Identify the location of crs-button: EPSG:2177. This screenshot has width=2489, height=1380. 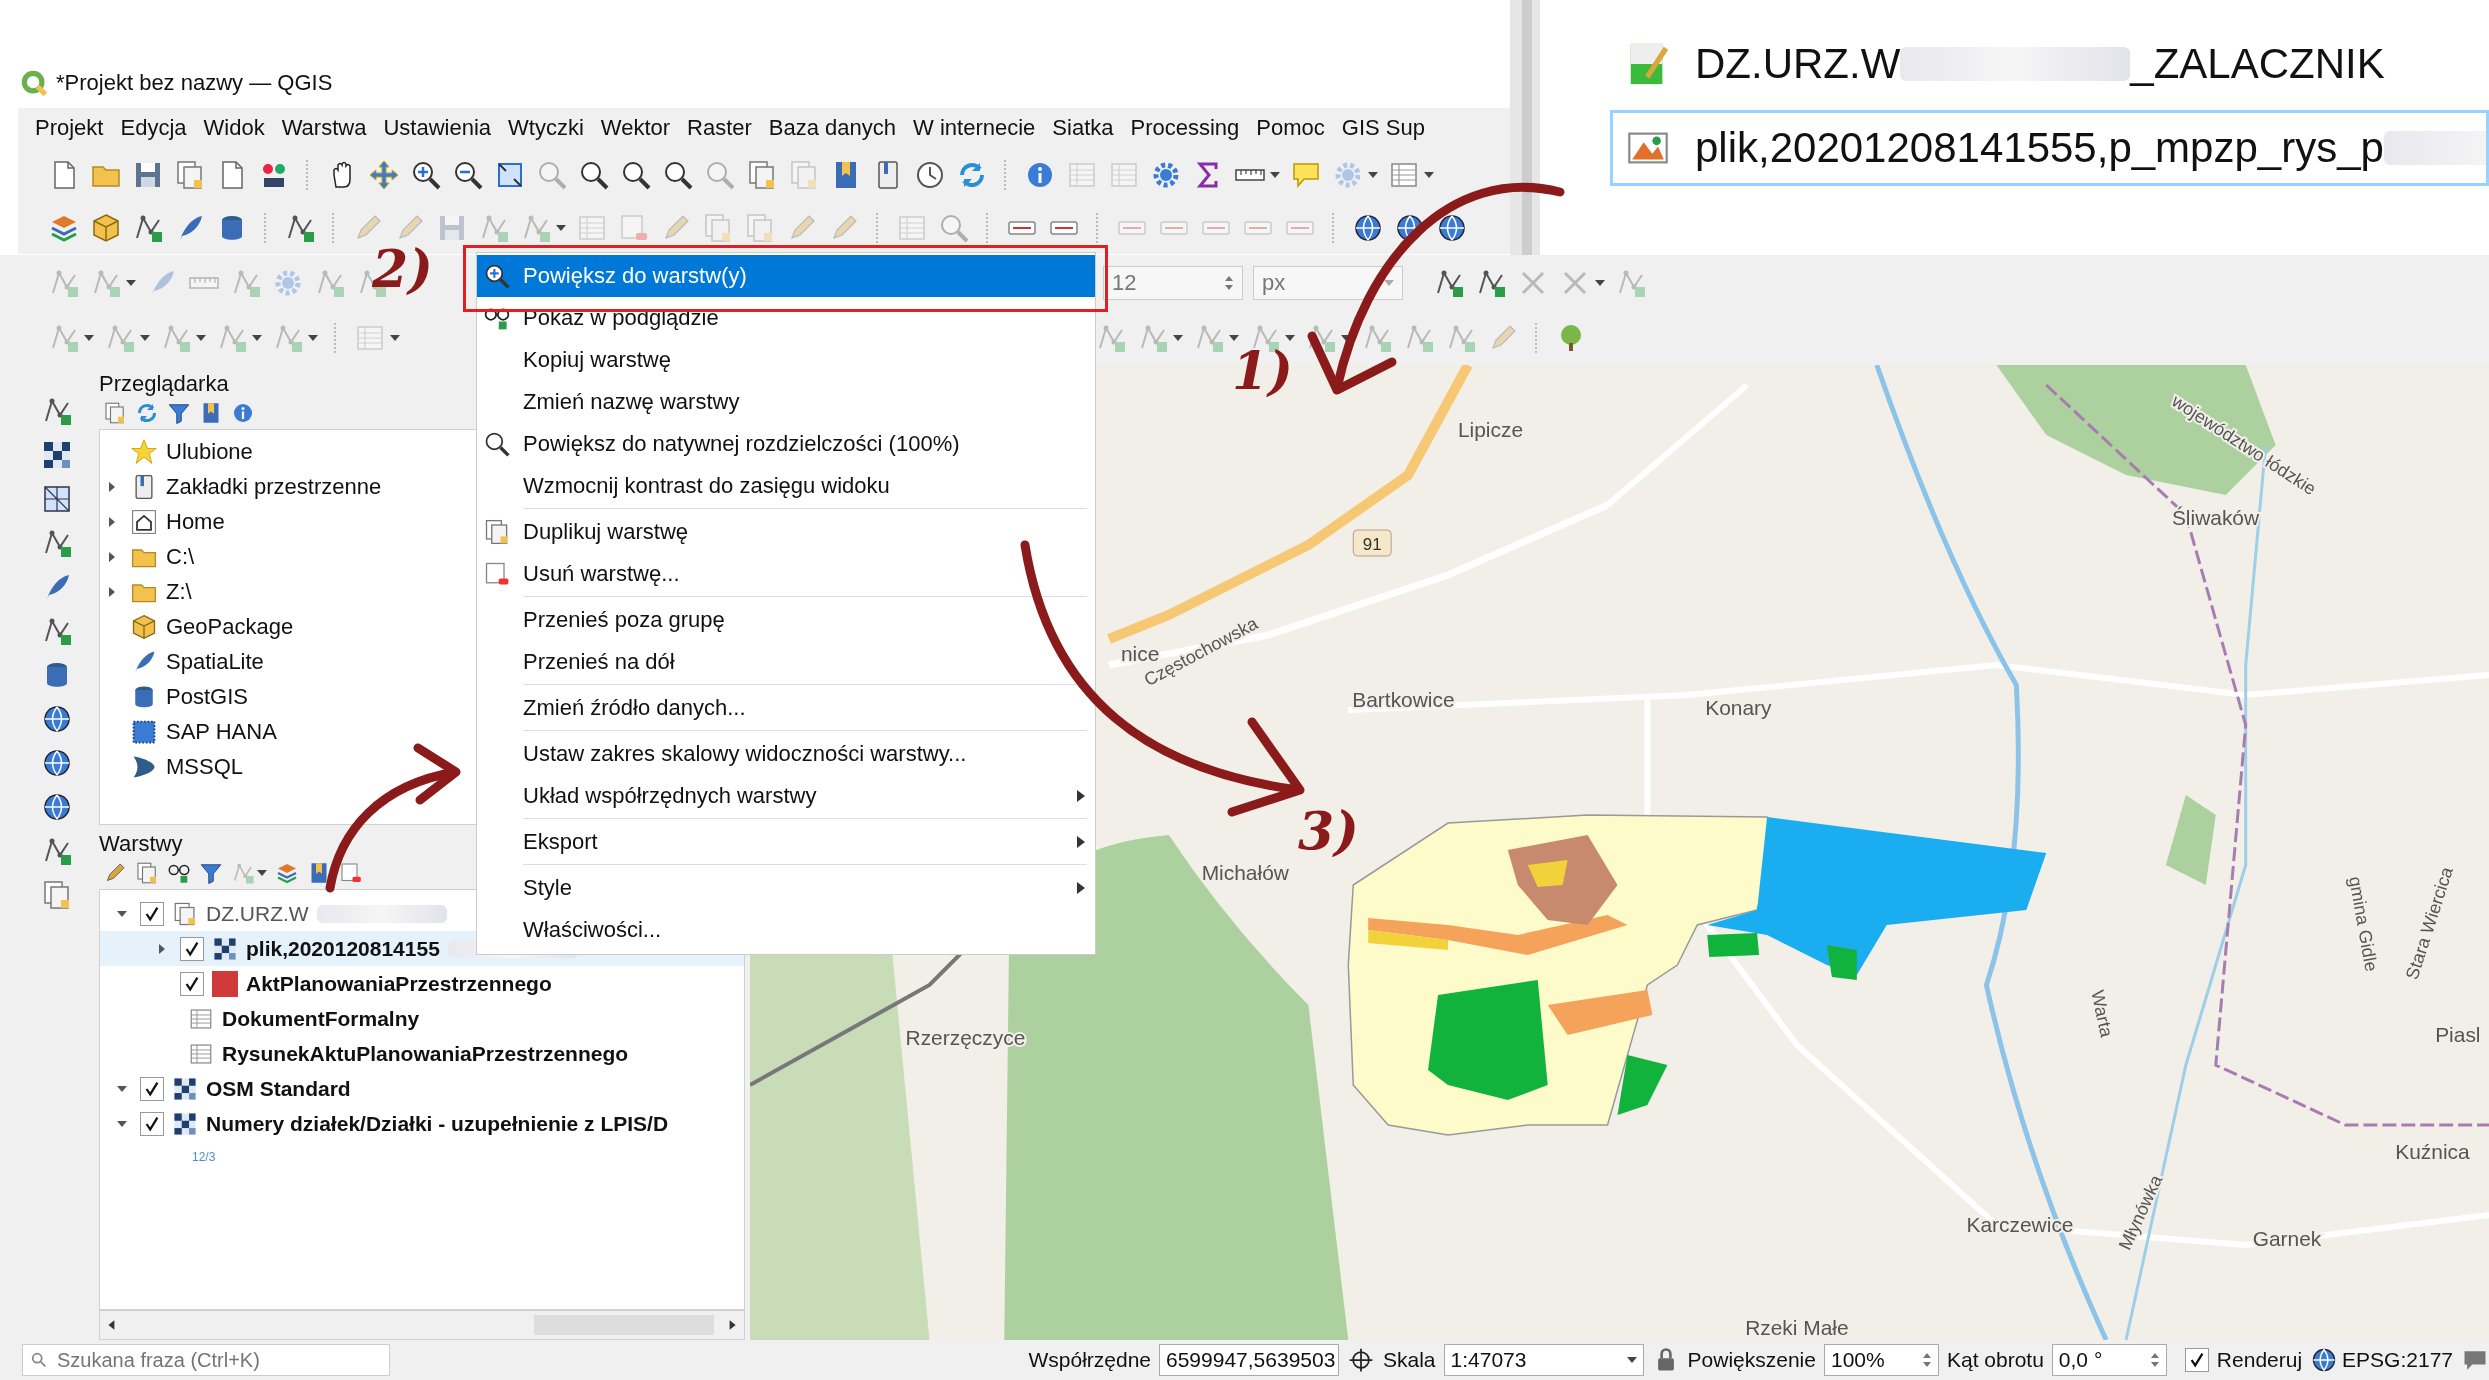
(2381, 1360).